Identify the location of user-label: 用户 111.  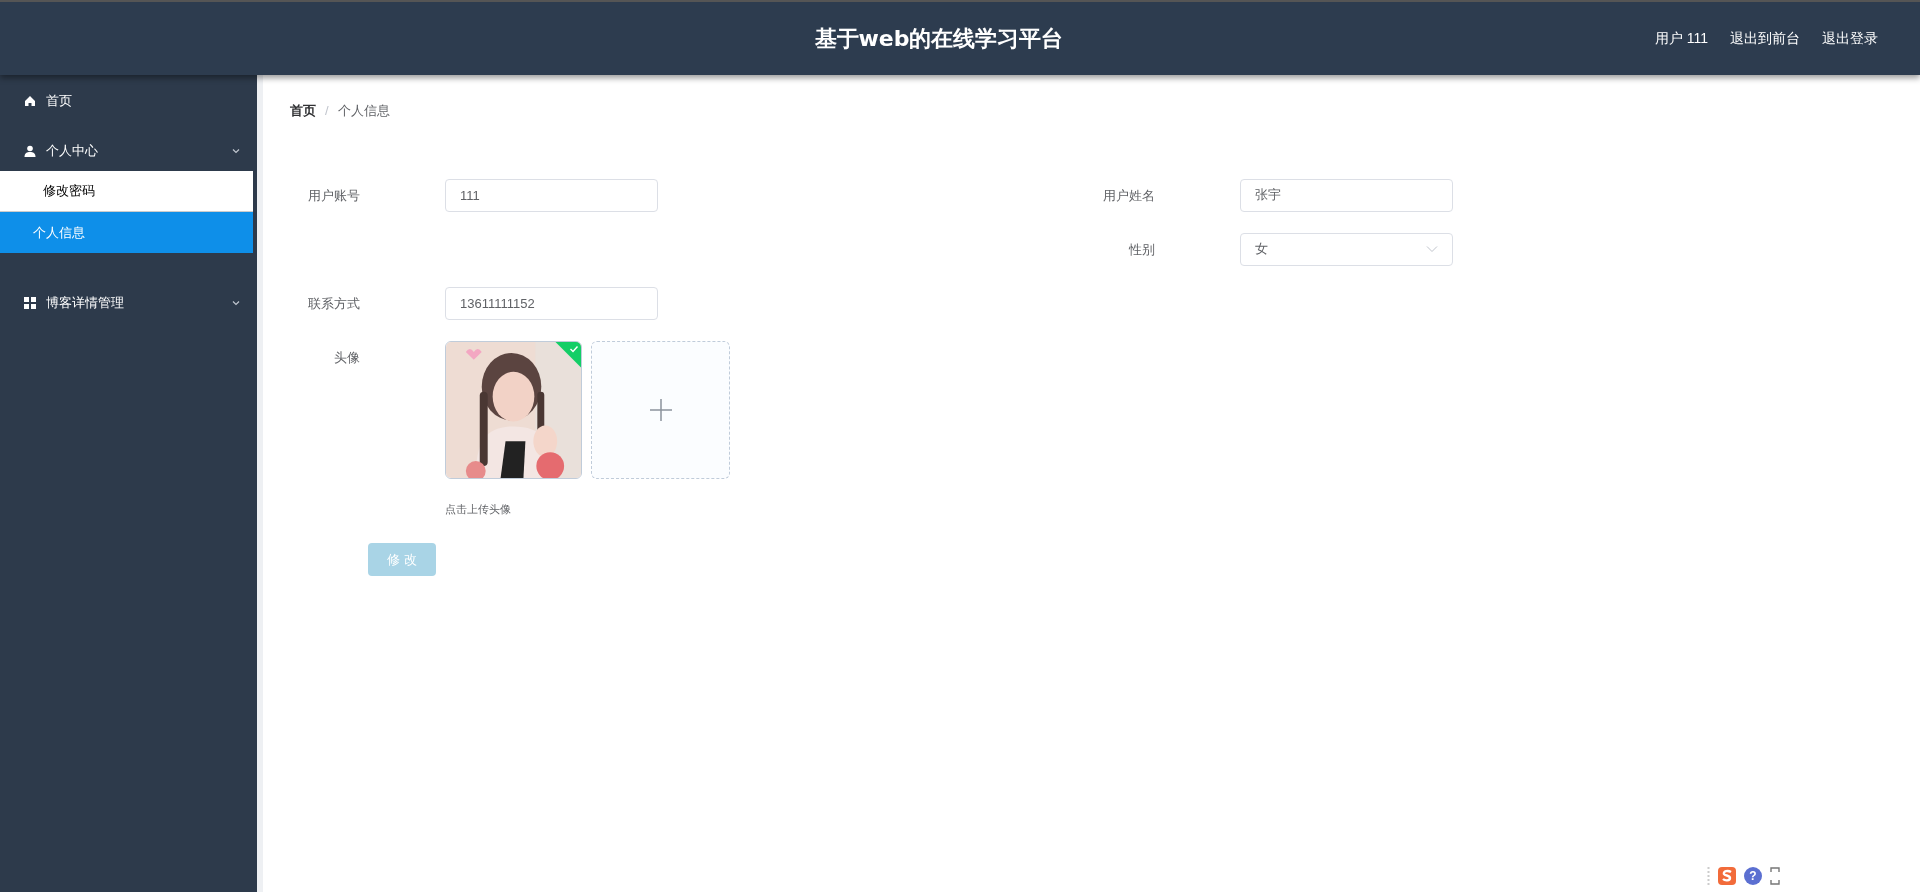
(1681, 38).